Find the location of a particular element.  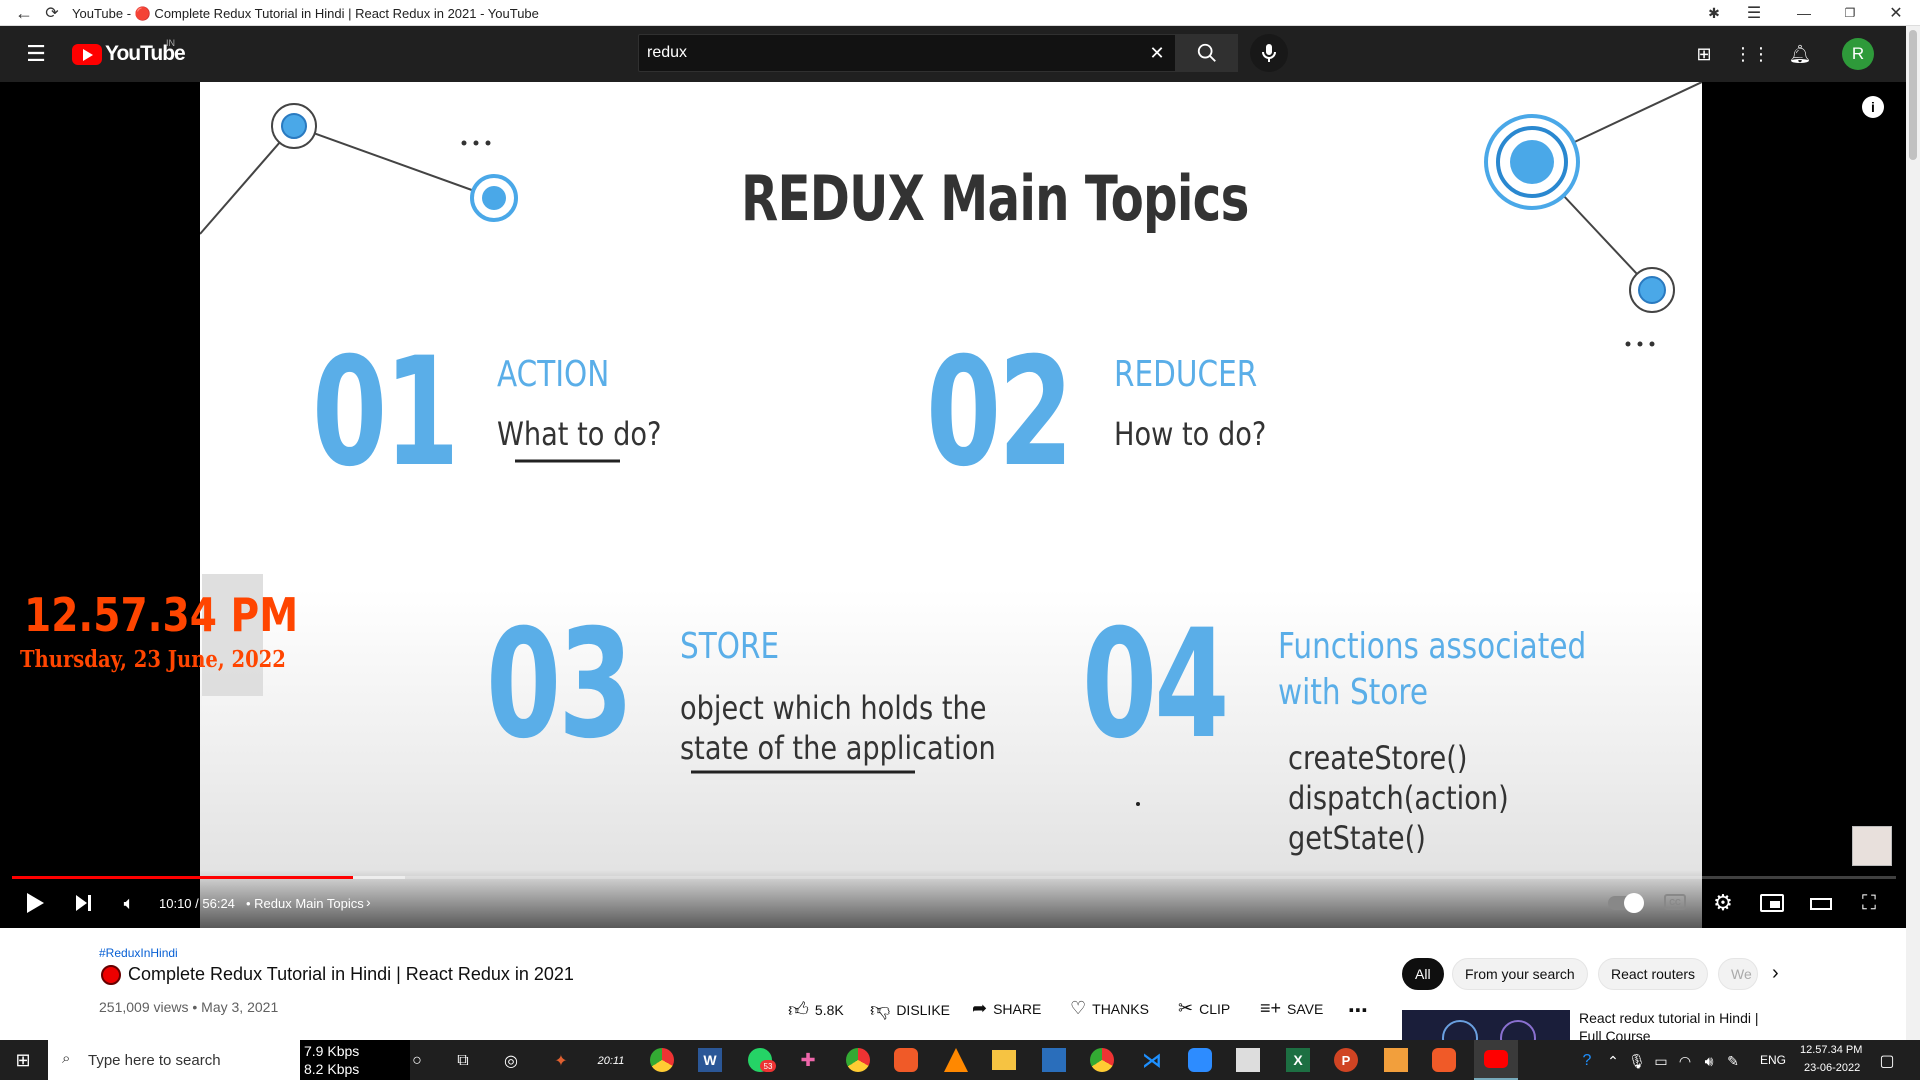

taskbar-clock-date: 23-06-2022 is located at coordinates (1832, 1068).